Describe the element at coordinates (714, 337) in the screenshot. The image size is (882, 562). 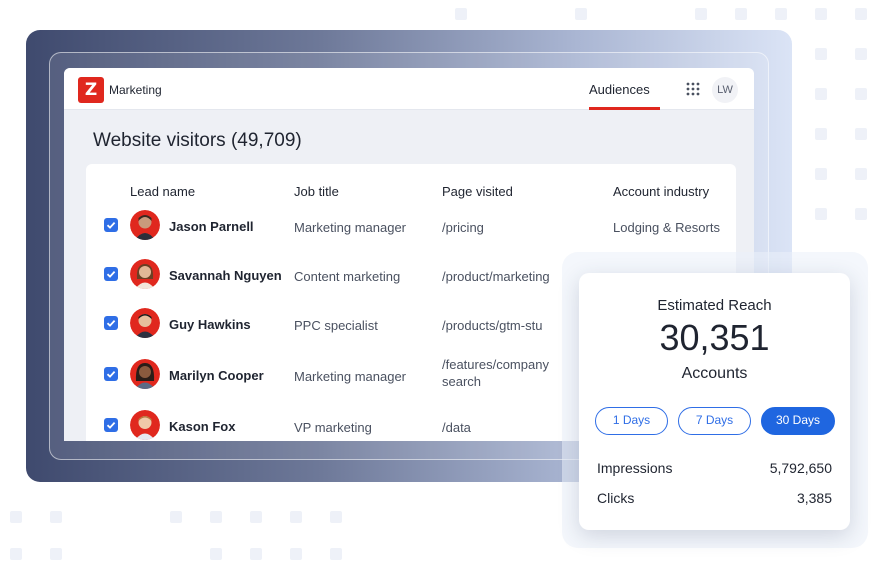
I see `reach-value: 30,351` at that location.